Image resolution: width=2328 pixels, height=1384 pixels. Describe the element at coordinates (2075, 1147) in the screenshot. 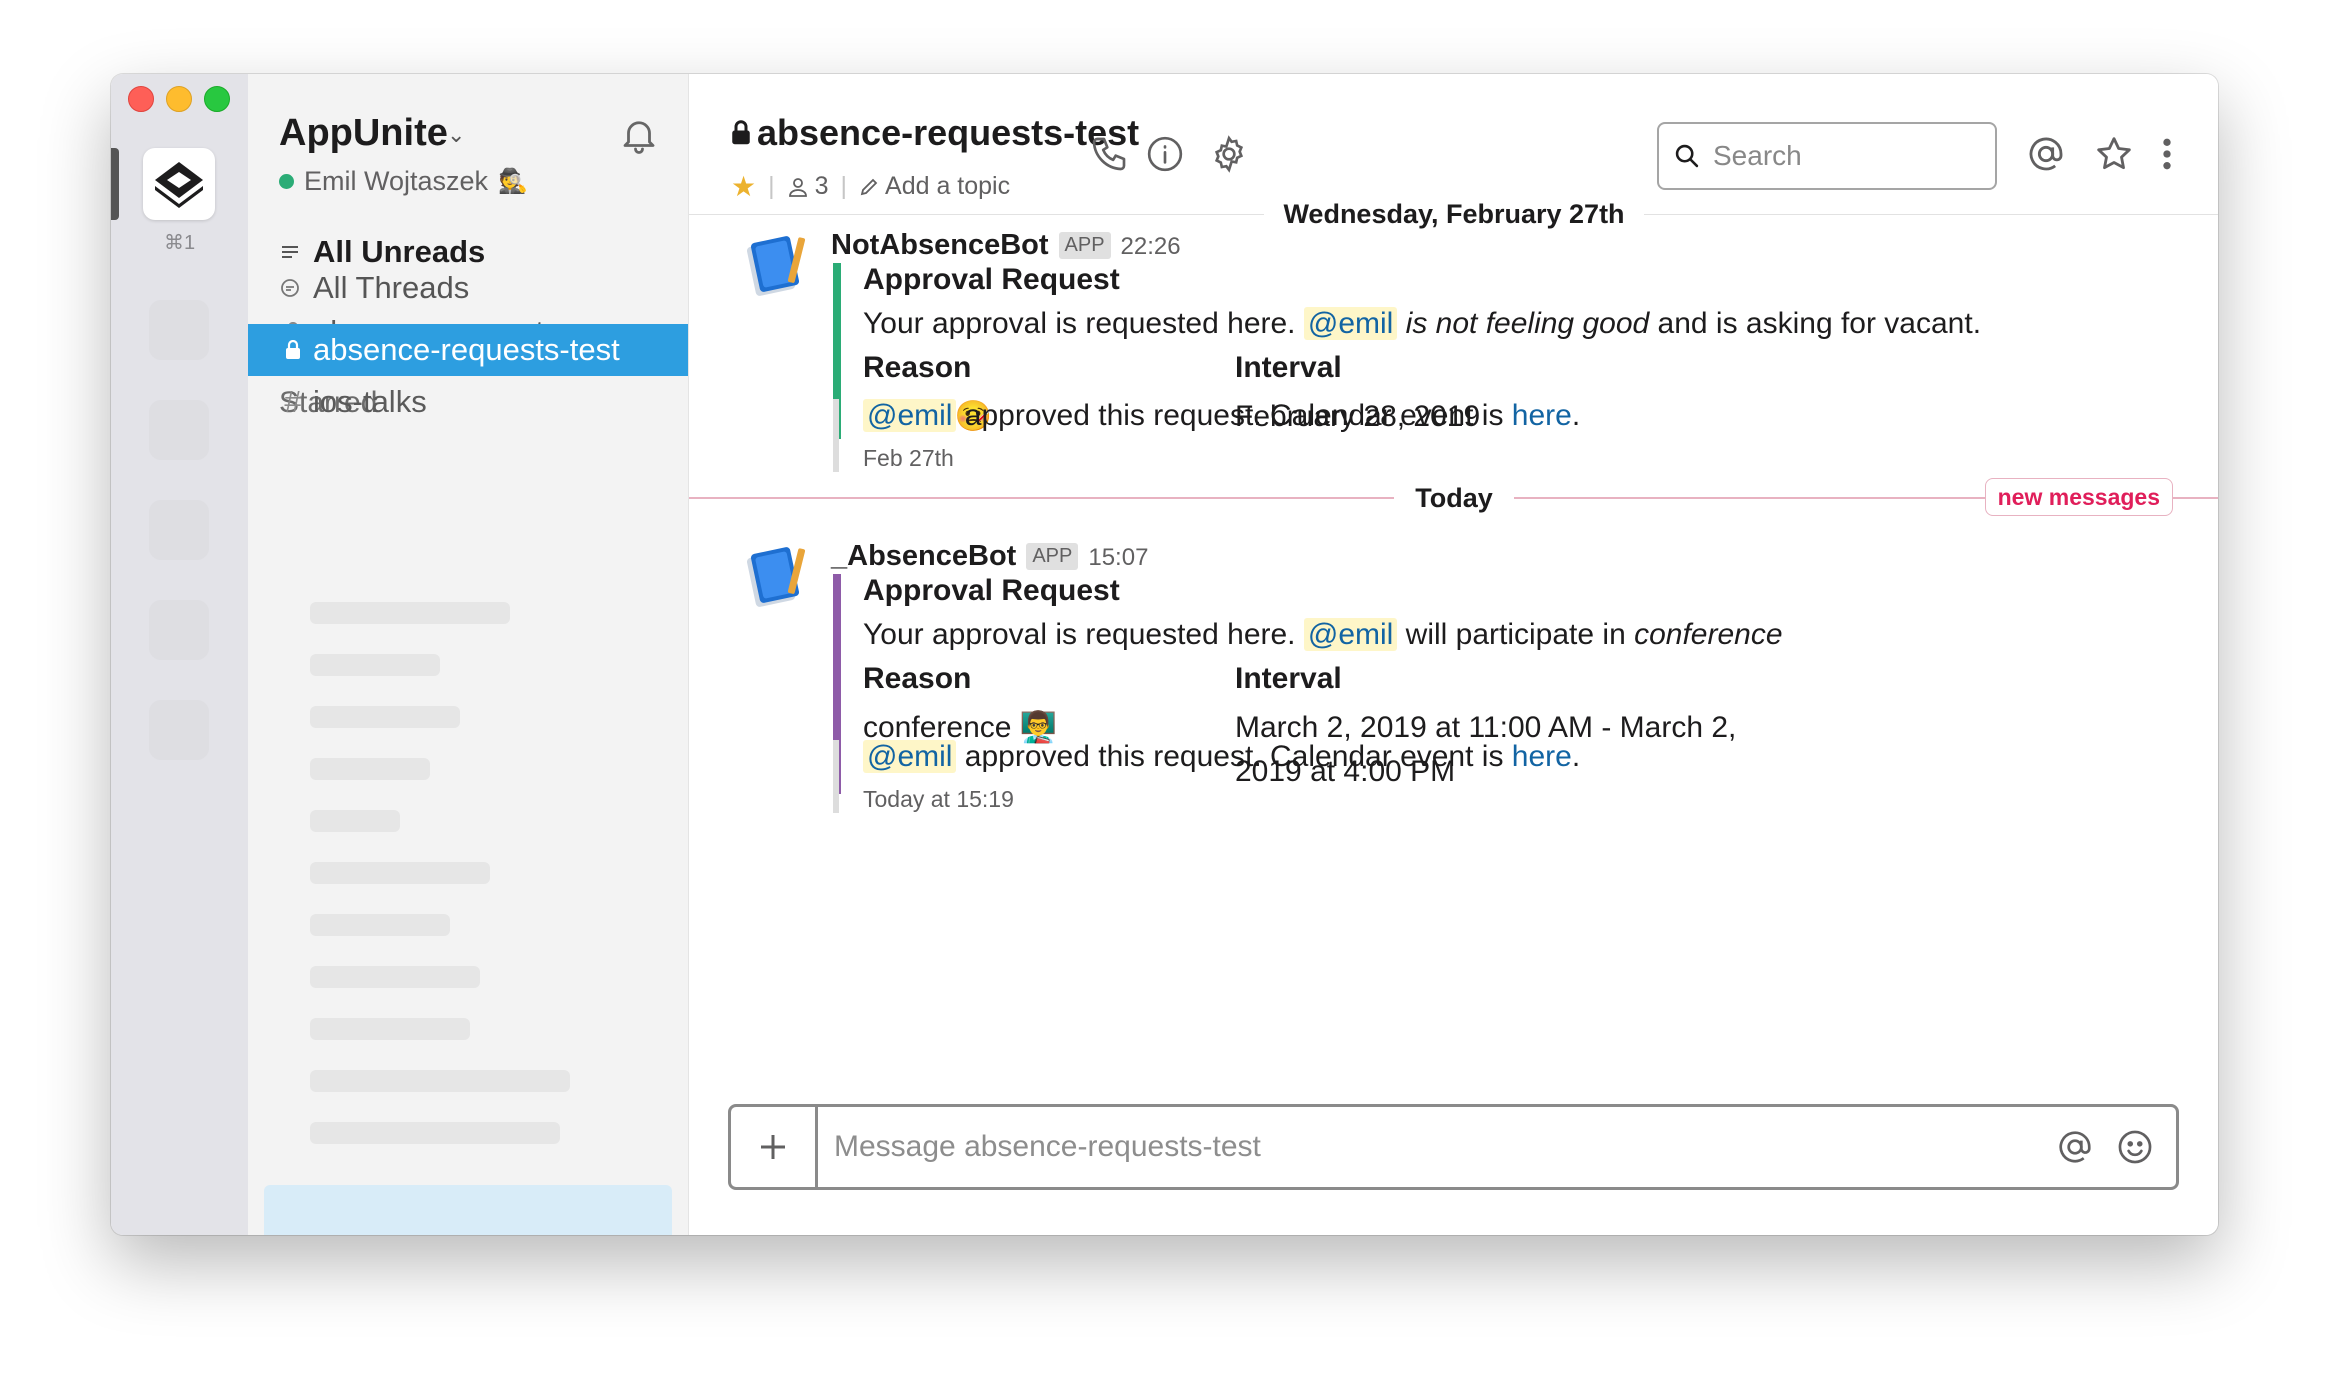

I see `mention-at-icon` at that location.